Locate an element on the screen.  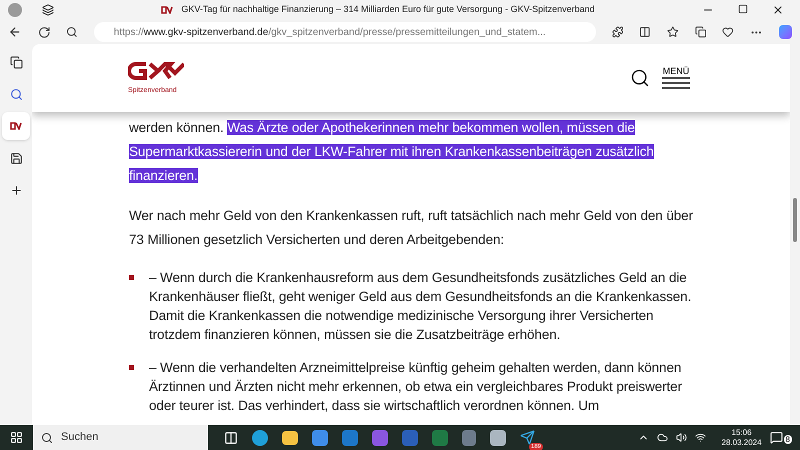
cloud-icon is located at coordinates (662, 437).